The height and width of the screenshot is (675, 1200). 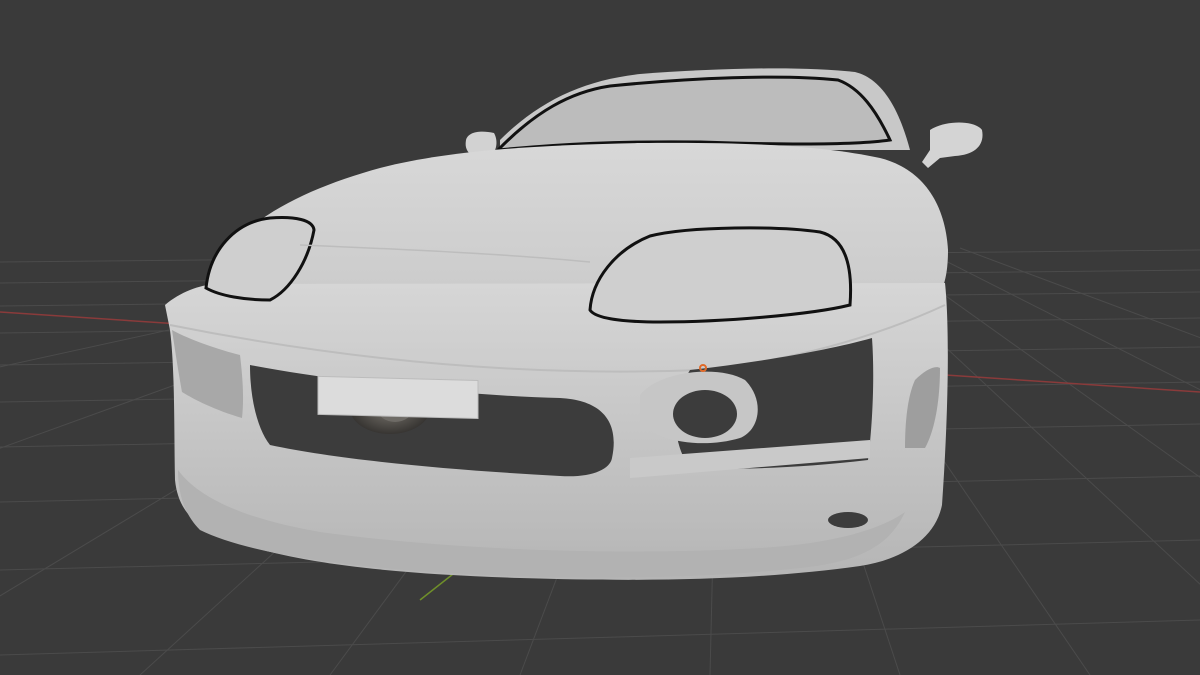 I want to click on right-mirror, so click(x=952, y=145).